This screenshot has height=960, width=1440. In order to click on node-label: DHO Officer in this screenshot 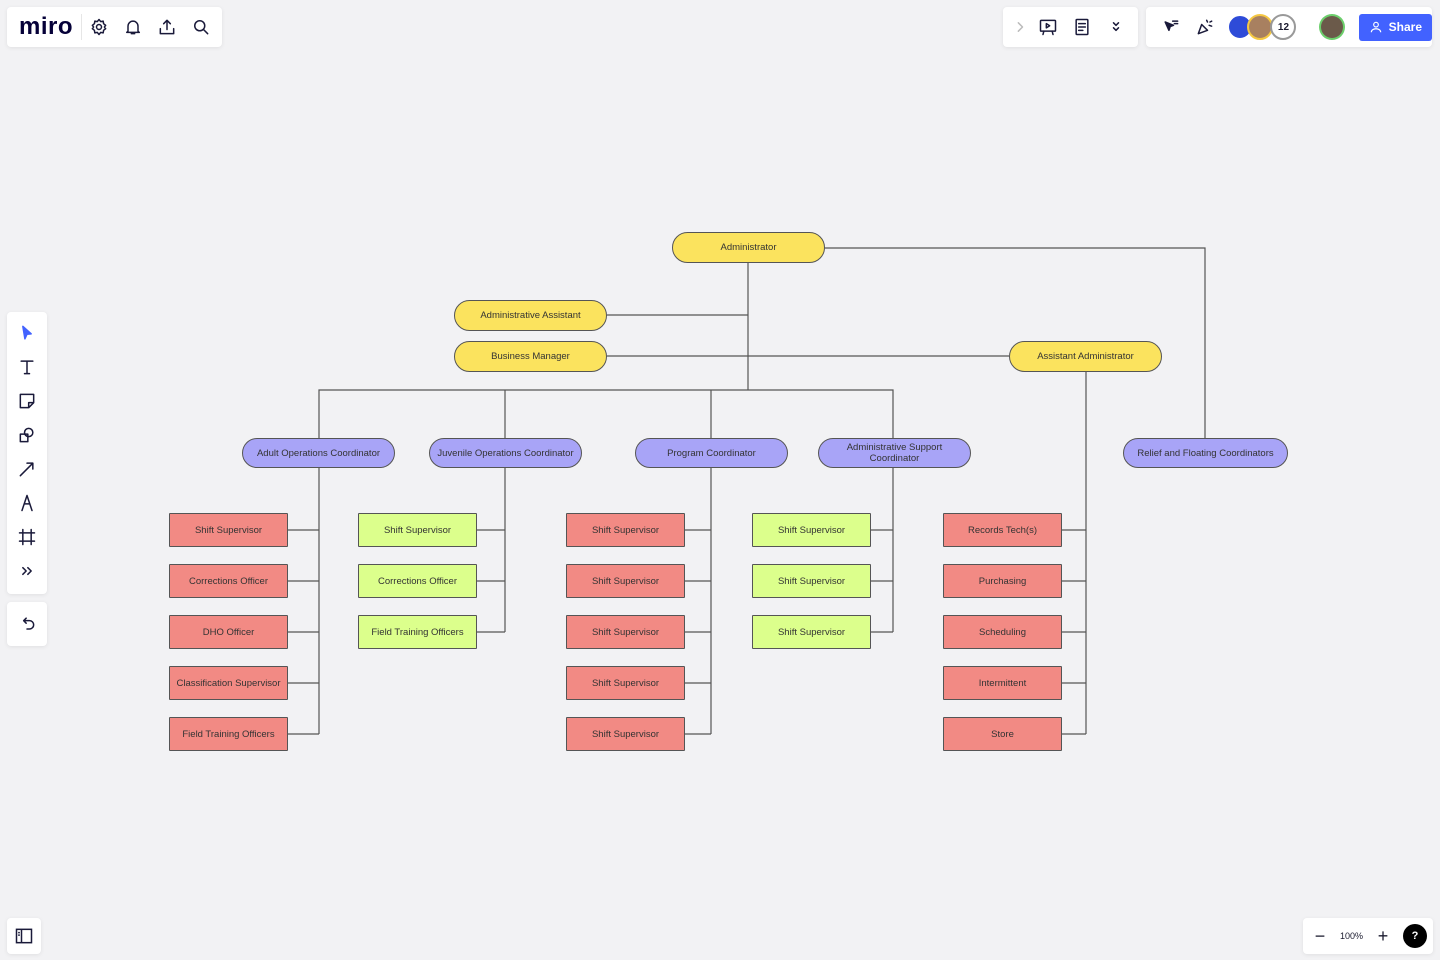, I will do `click(228, 632)`.